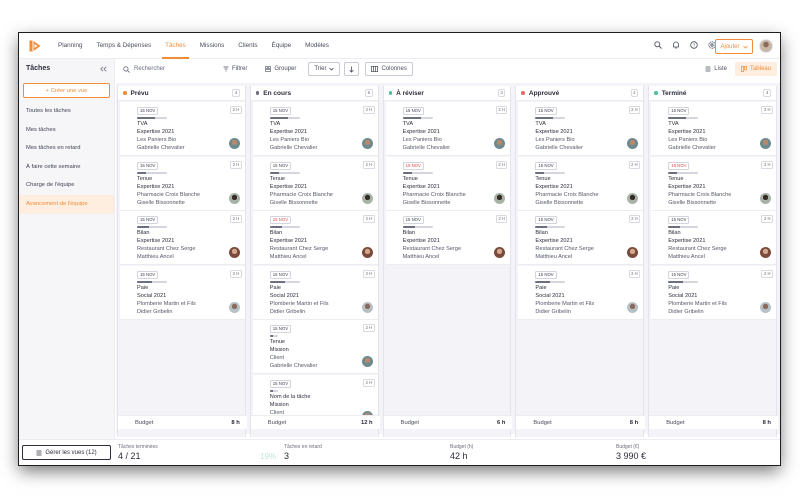  Describe the element at coordinates (282, 46) in the screenshot. I see `nav-item: Équipe` at that location.